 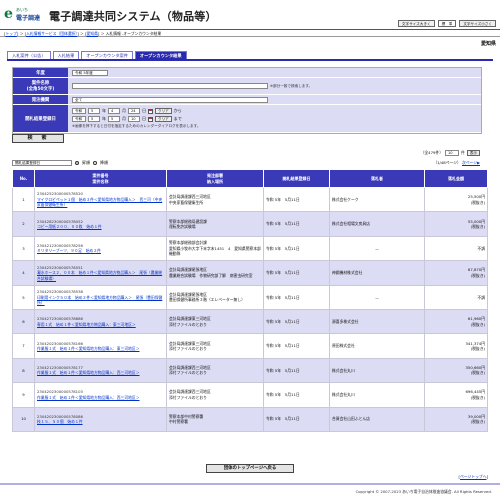 I want to click on display-button: 表示, so click(x=473, y=153).